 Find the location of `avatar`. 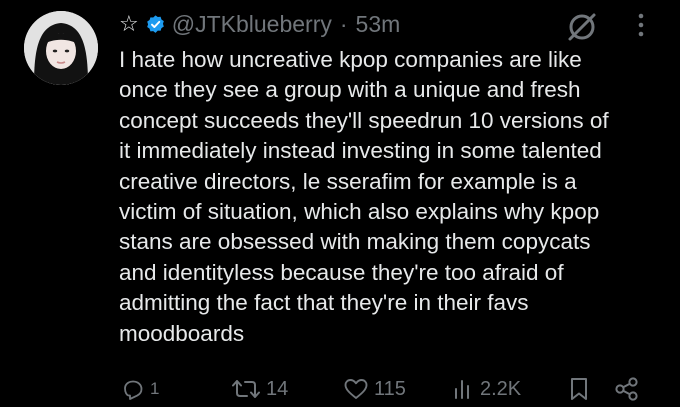

avatar is located at coordinates (61, 48).